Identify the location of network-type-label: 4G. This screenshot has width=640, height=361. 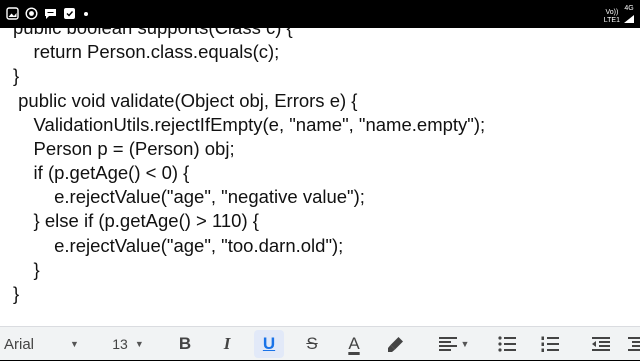
(629, 8).